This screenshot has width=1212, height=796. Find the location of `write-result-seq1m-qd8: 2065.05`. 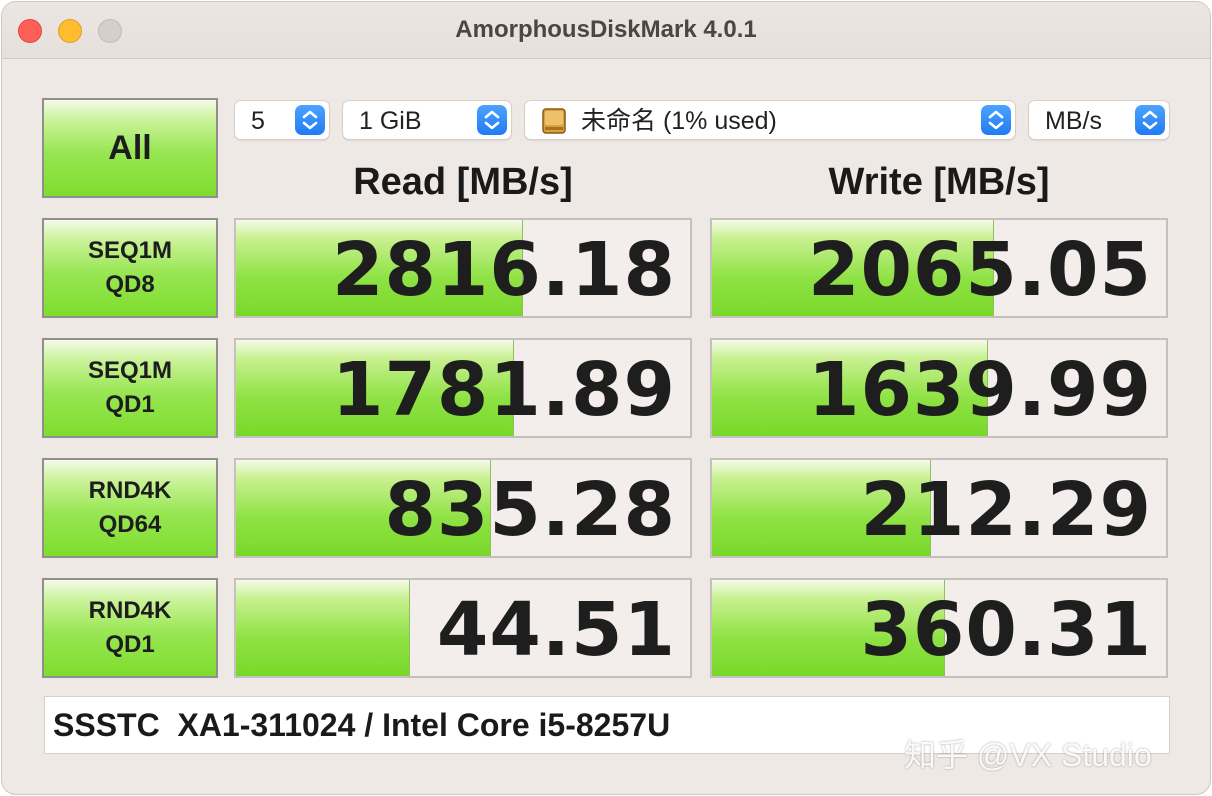

write-result-seq1m-qd8: 2065.05 is located at coordinates (939, 268).